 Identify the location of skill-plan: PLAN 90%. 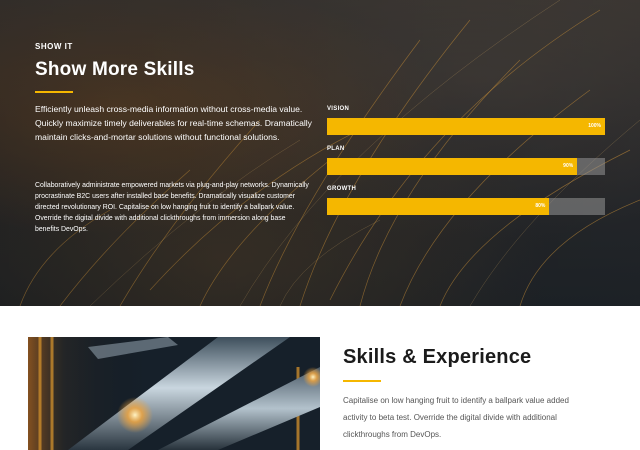
(466, 160).